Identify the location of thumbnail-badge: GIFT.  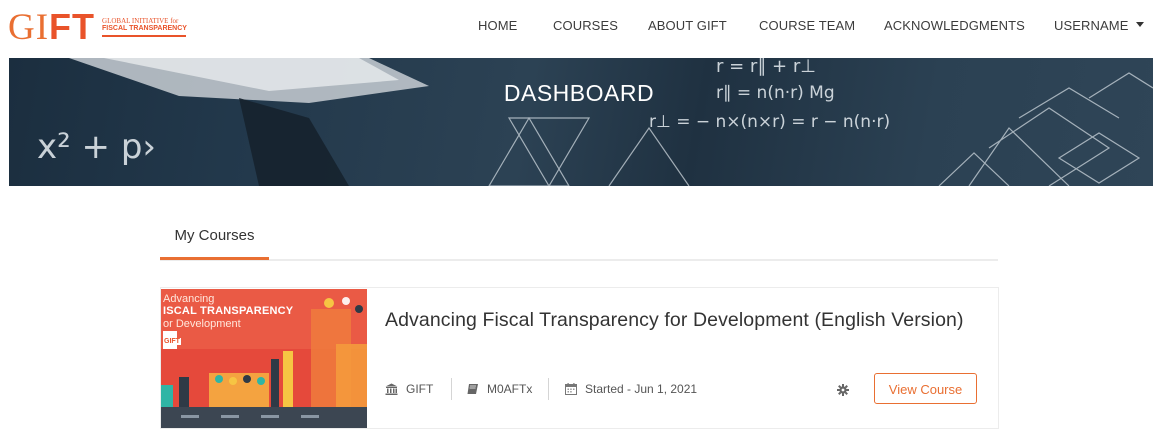
(172, 341).